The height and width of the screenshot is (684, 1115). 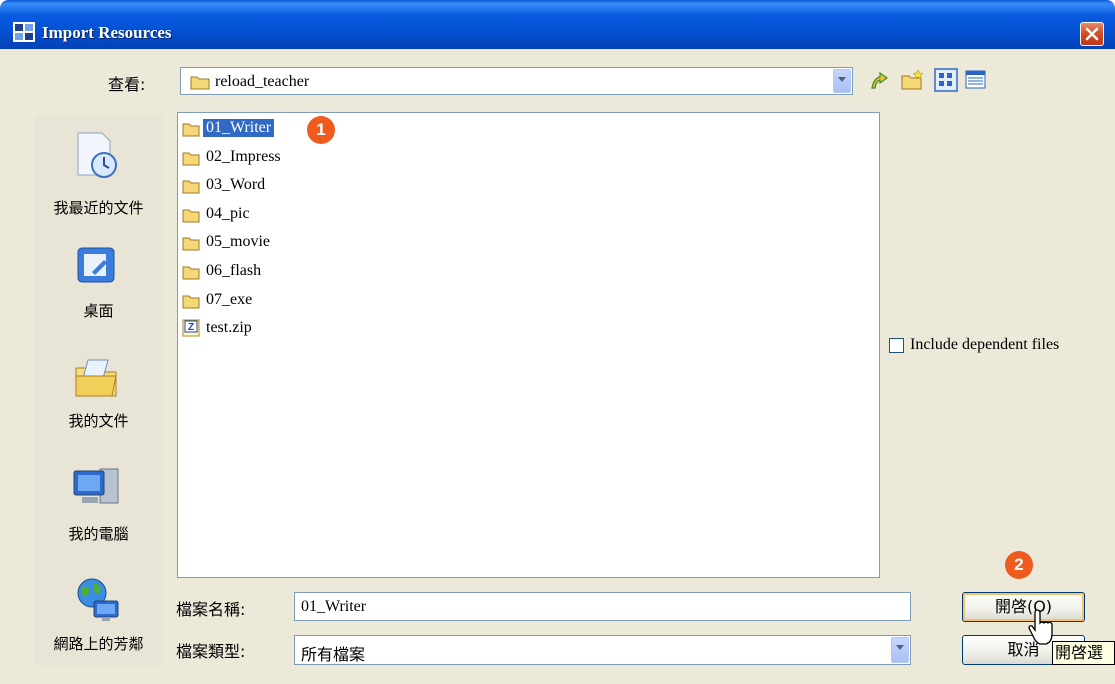 What do you see at coordinates (896, 345) in the screenshot?
I see `include-dependent-checkbox` at bounding box center [896, 345].